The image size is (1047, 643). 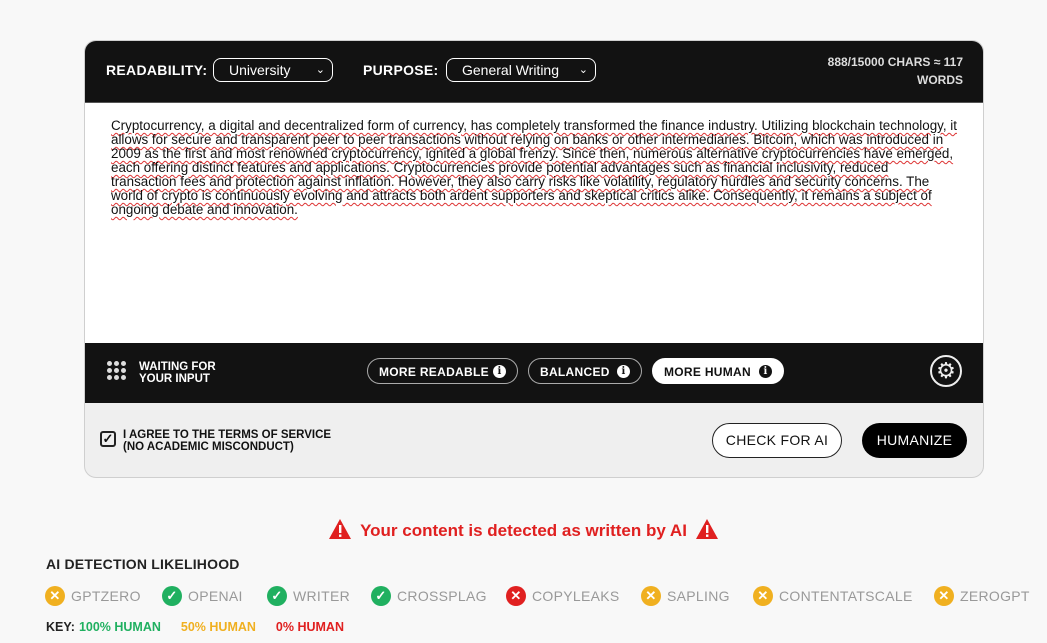 I want to click on detection-label: AI DETECTION LIKELIHOOD, so click(x=143, y=564).